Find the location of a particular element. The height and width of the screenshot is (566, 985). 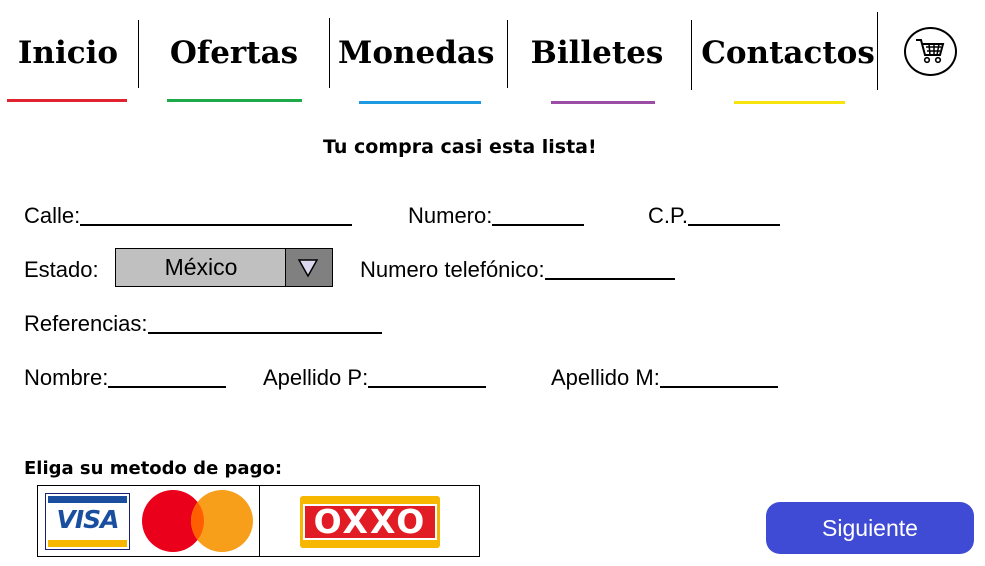

nombre-label: Nombre: is located at coordinates (66, 377).